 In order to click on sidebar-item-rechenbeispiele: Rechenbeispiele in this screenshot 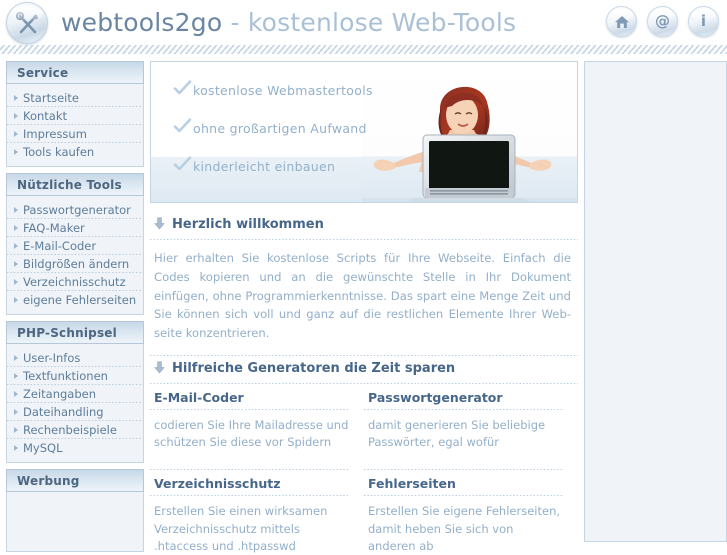, I will do `click(75, 430)`.